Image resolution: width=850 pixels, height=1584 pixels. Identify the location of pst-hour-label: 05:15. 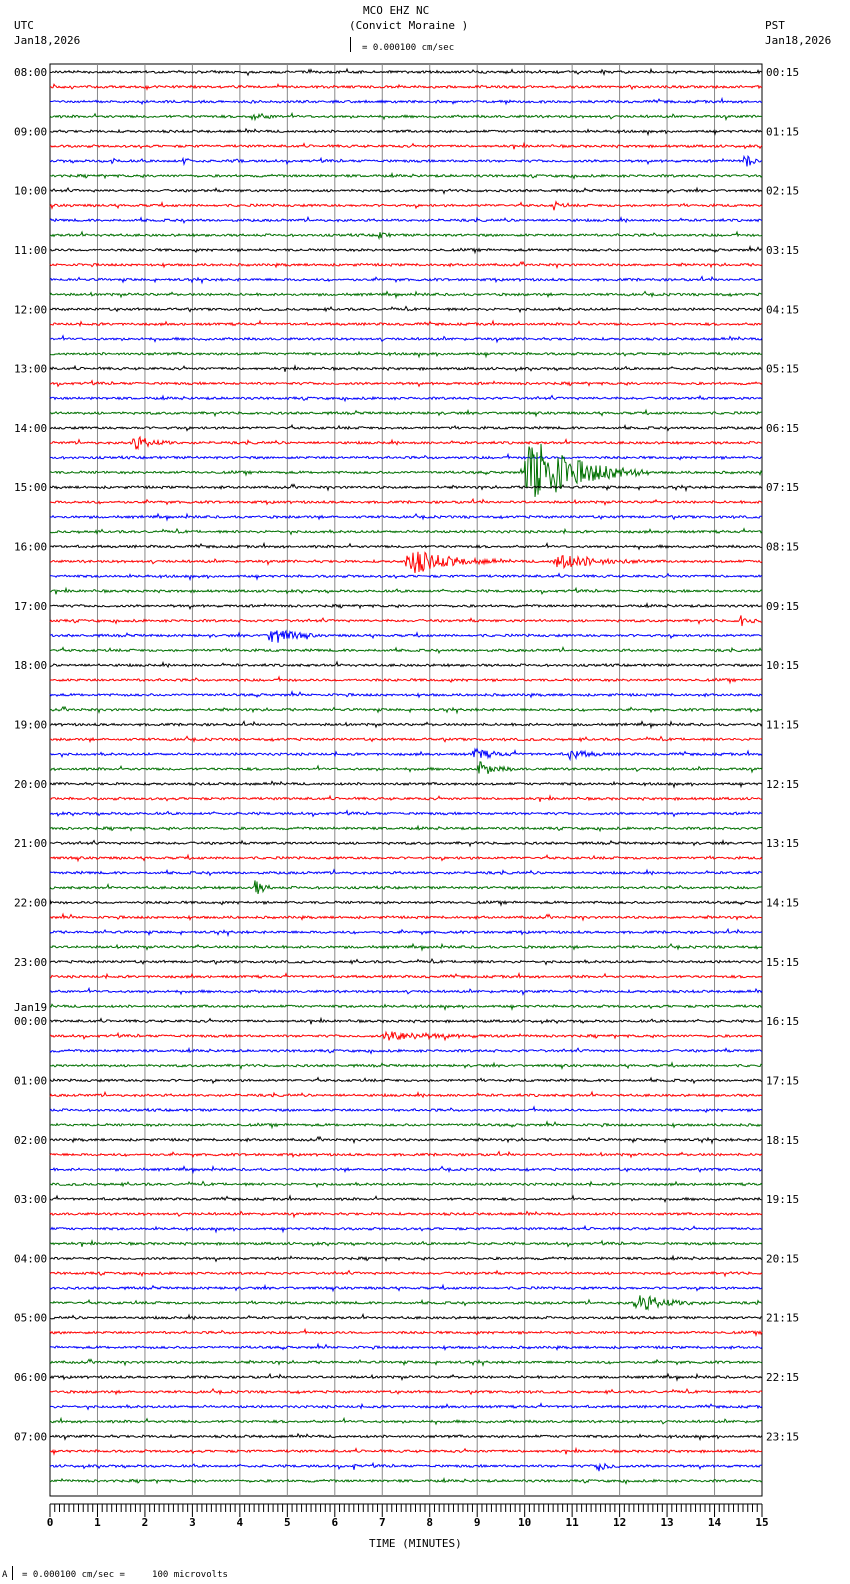
(782, 369).